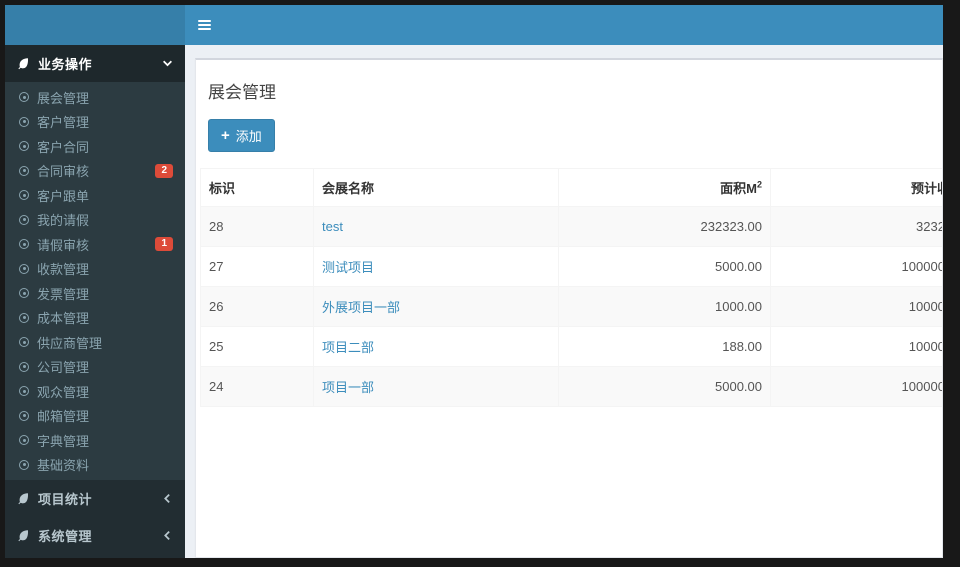 The image size is (960, 567). What do you see at coordinates (95, 244) in the screenshot?
I see `sidebar-item-leave-review: 请假审核 1` at bounding box center [95, 244].